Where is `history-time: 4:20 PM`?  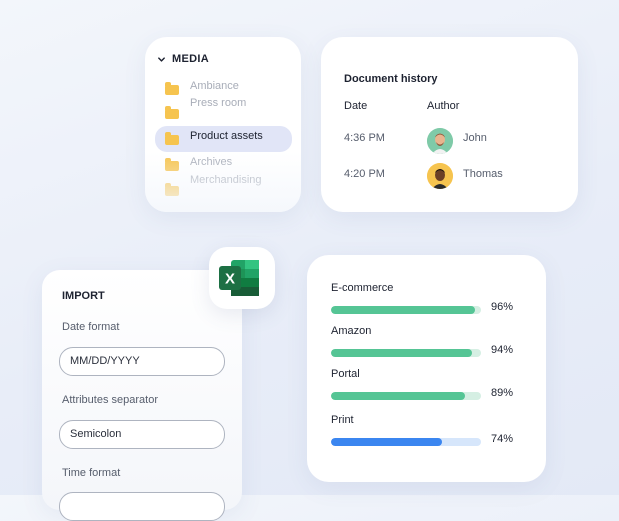 history-time: 4:20 PM is located at coordinates (364, 174).